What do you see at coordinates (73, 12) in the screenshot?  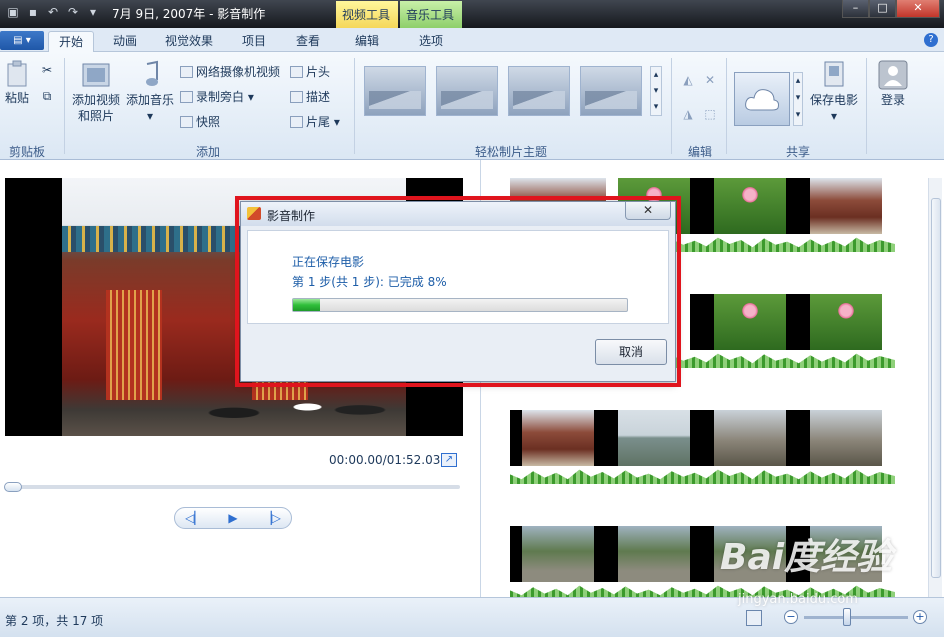 I see `redo-icon: ↷` at bounding box center [73, 12].